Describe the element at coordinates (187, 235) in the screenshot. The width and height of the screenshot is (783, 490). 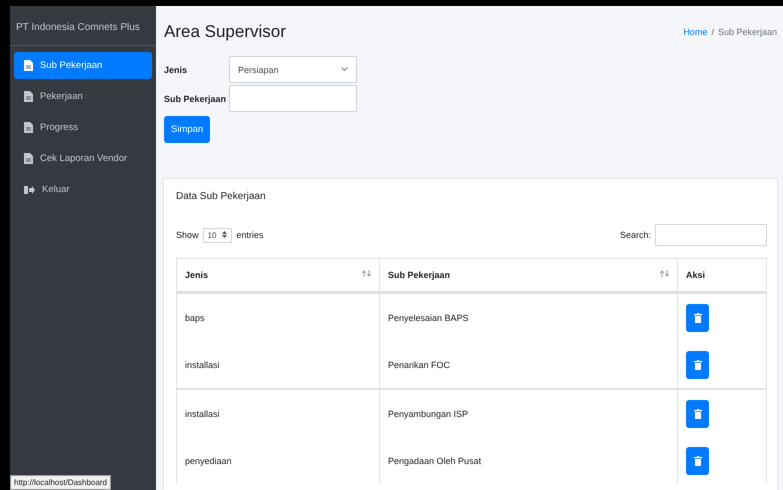
I see `length-label: Show` at that location.